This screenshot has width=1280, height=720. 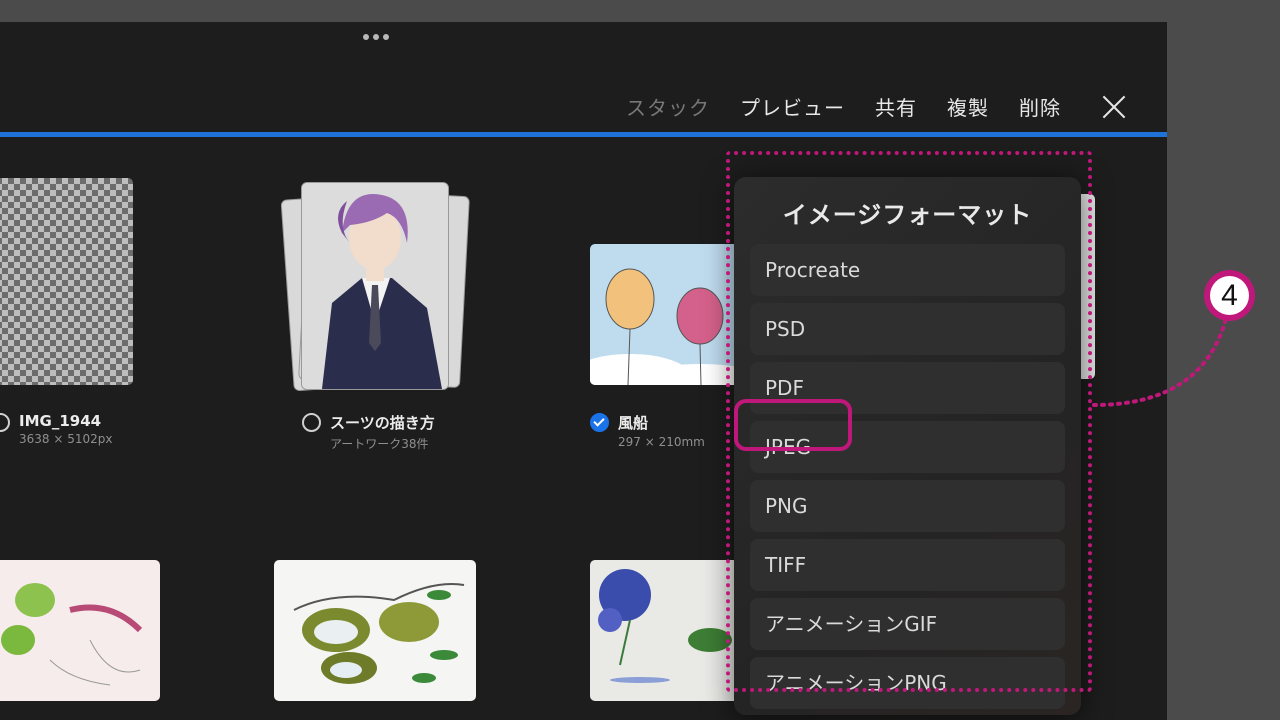 I want to click on step-number-badge: 4, so click(x=1229, y=295).